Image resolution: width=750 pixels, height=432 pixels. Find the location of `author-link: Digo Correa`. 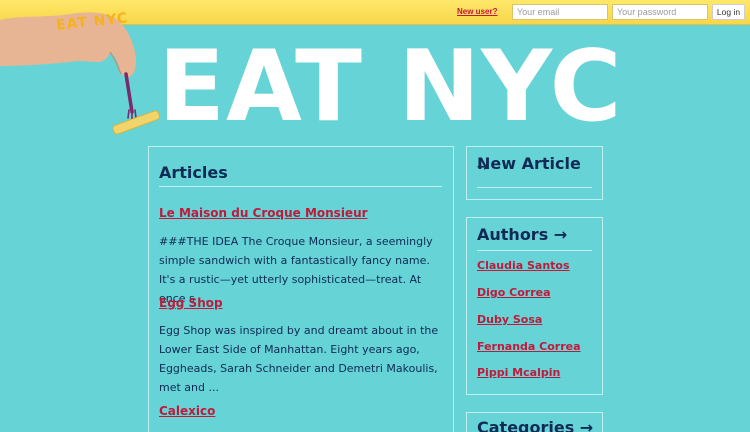

author-link: Digo Correa is located at coordinates (514, 292).